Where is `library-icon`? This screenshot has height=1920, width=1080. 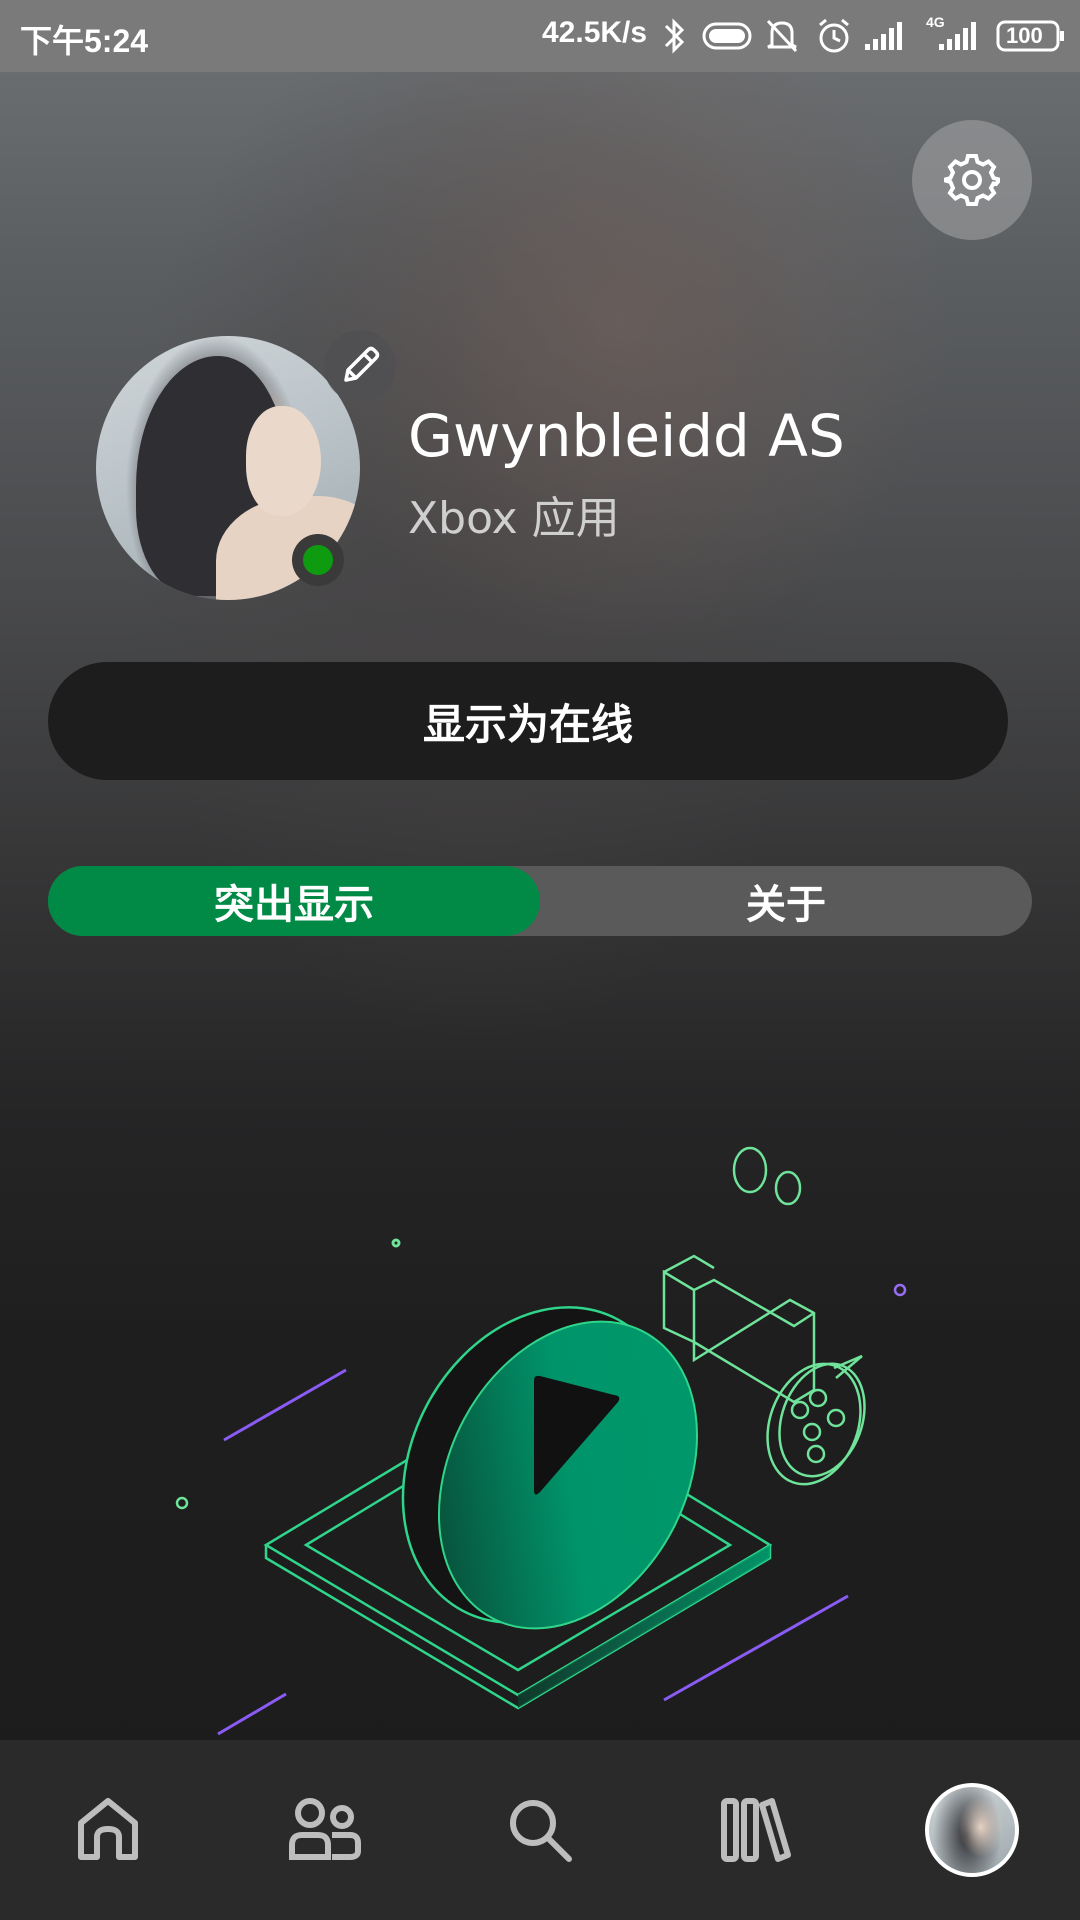 library-icon is located at coordinates (756, 1830).